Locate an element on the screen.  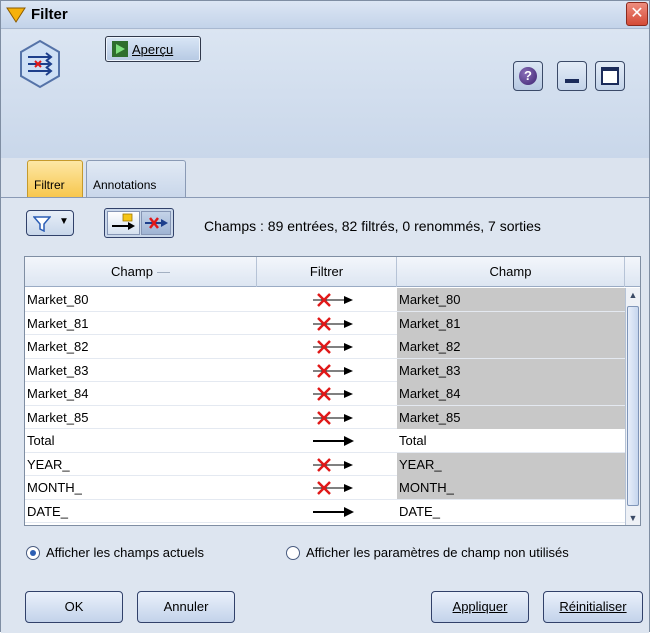
filter-node-icon is located at coordinates (16, 15).